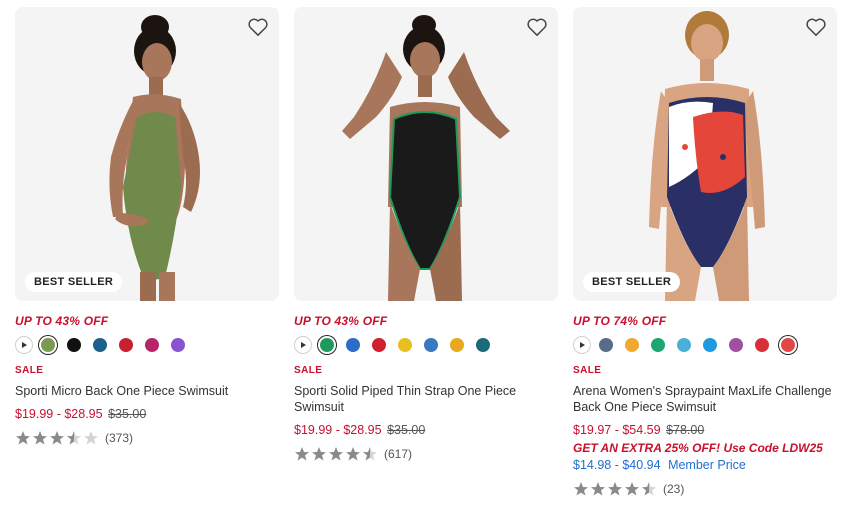 The height and width of the screenshot is (514, 846). What do you see at coordinates (398, 454) in the screenshot?
I see `review-count: (617)` at bounding box center [398, 454].